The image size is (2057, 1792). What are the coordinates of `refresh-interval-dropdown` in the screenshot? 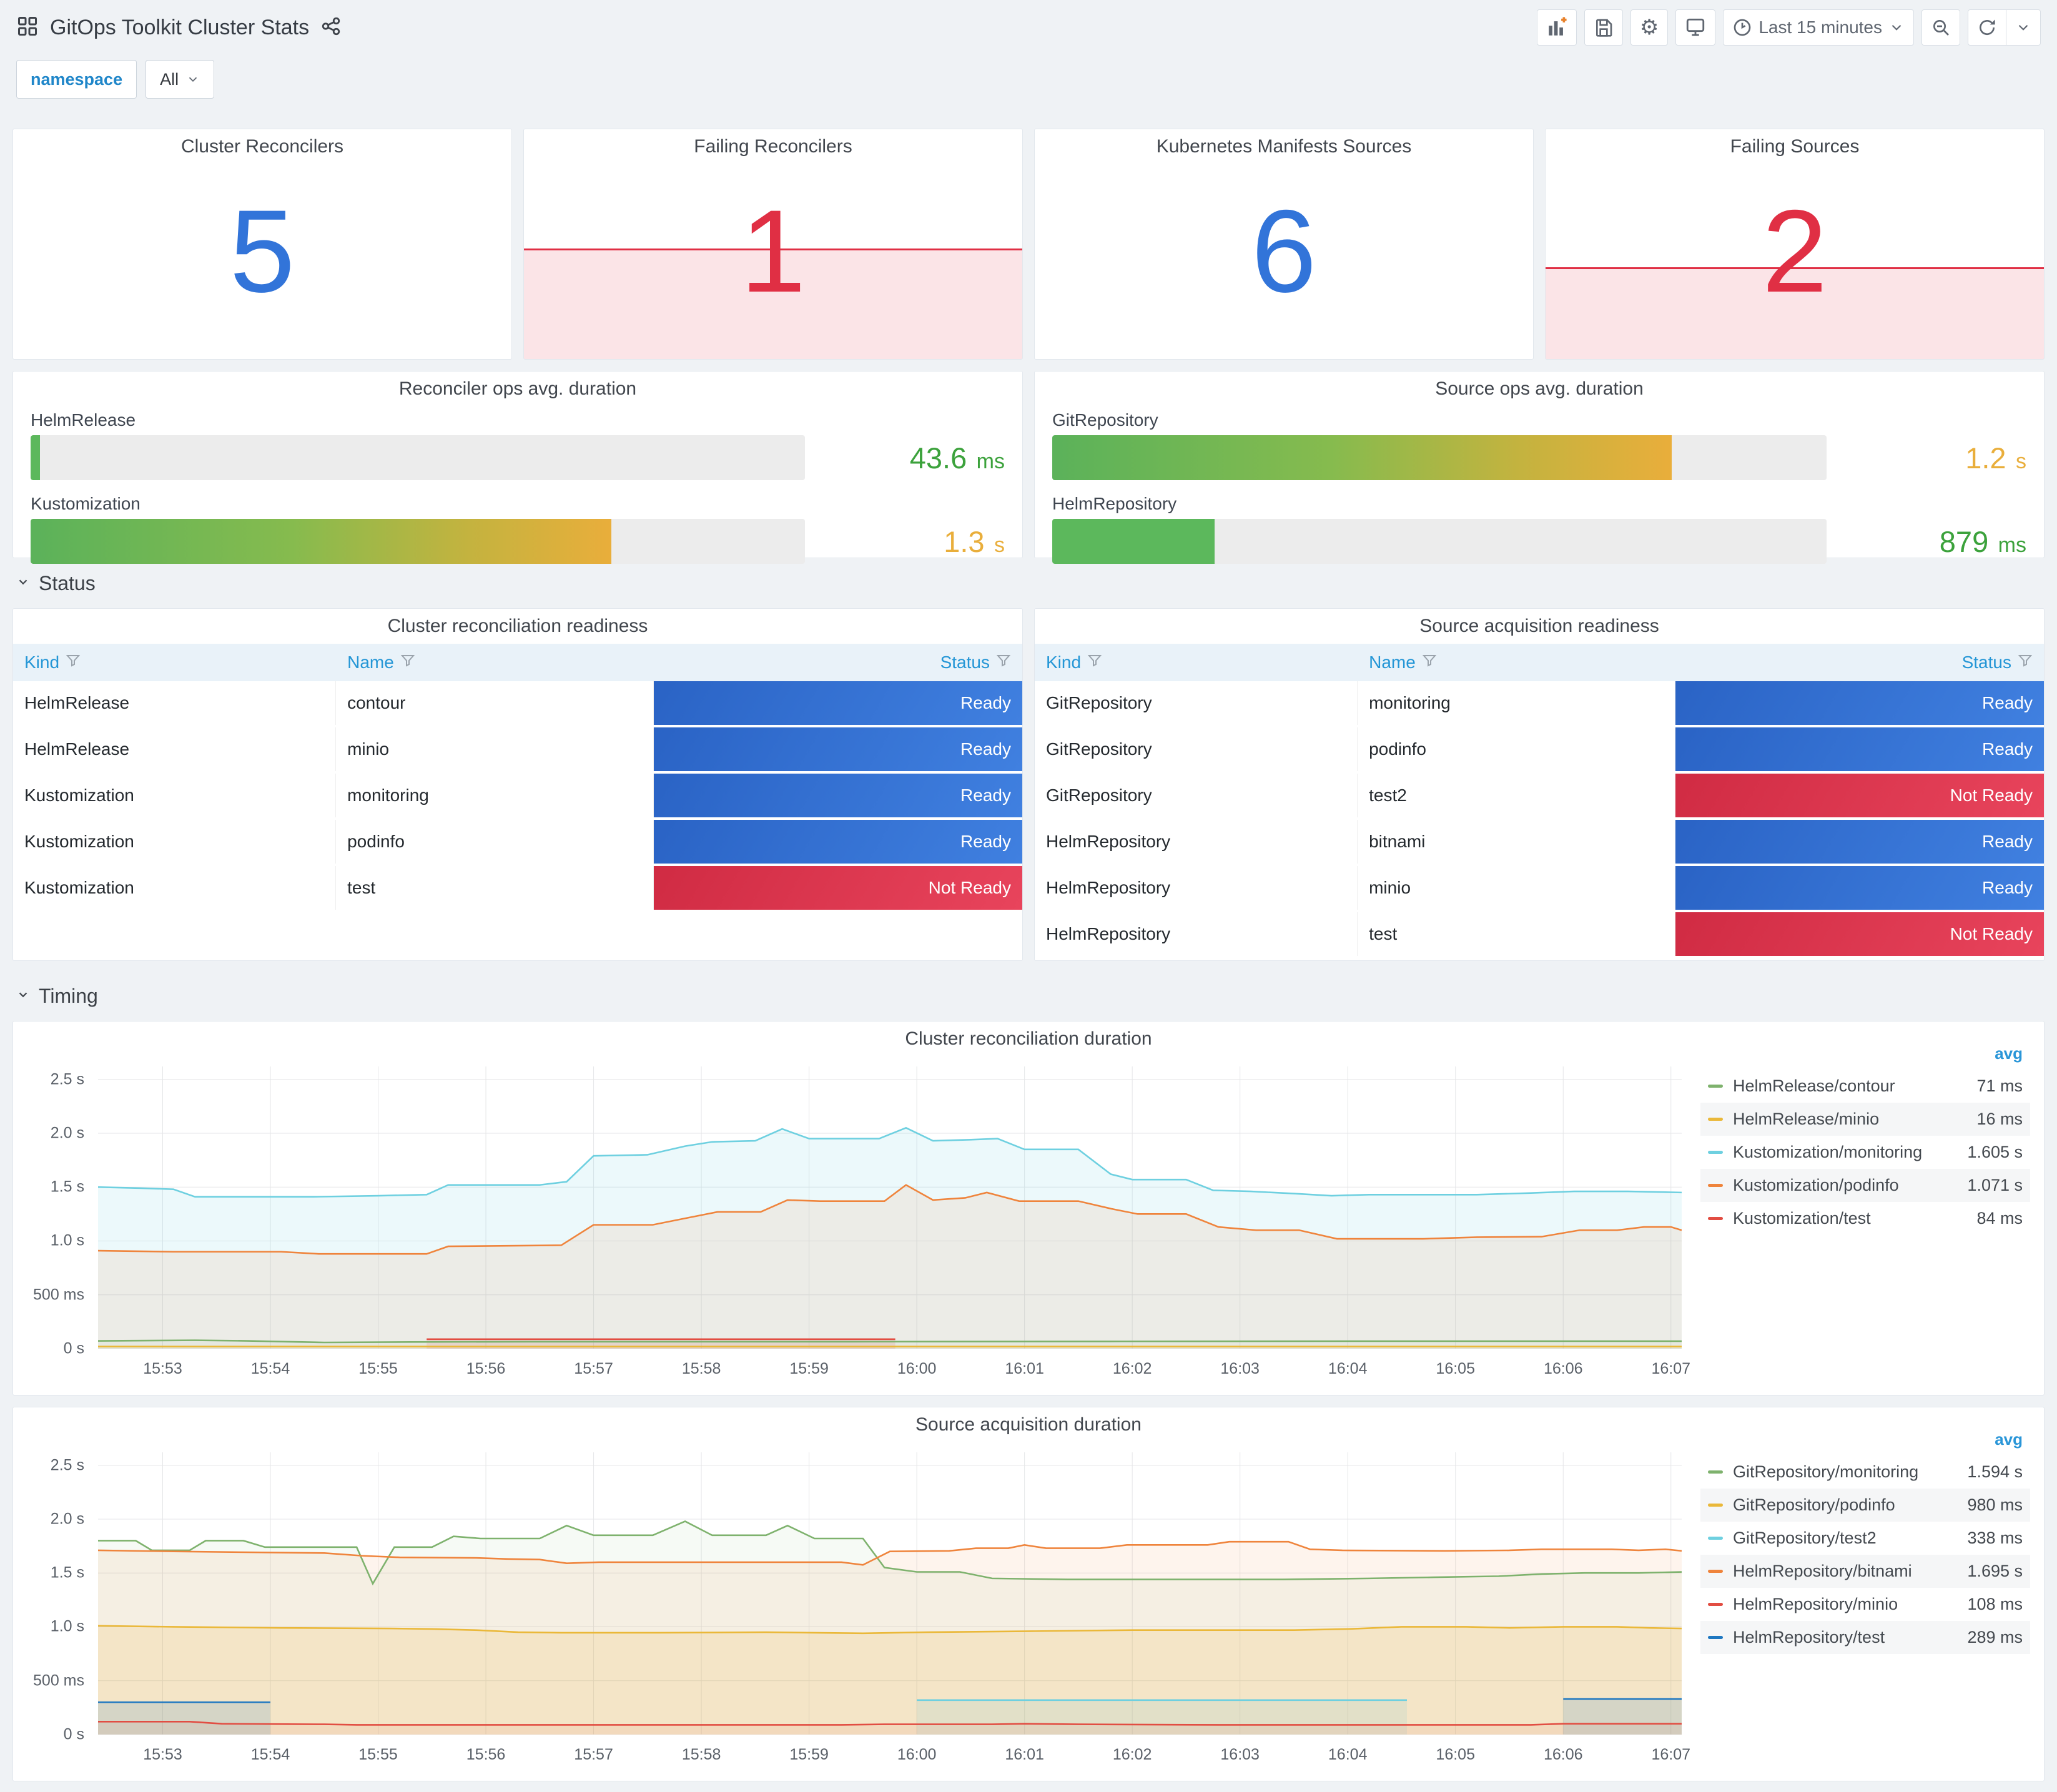 It's located at (2024, 27).